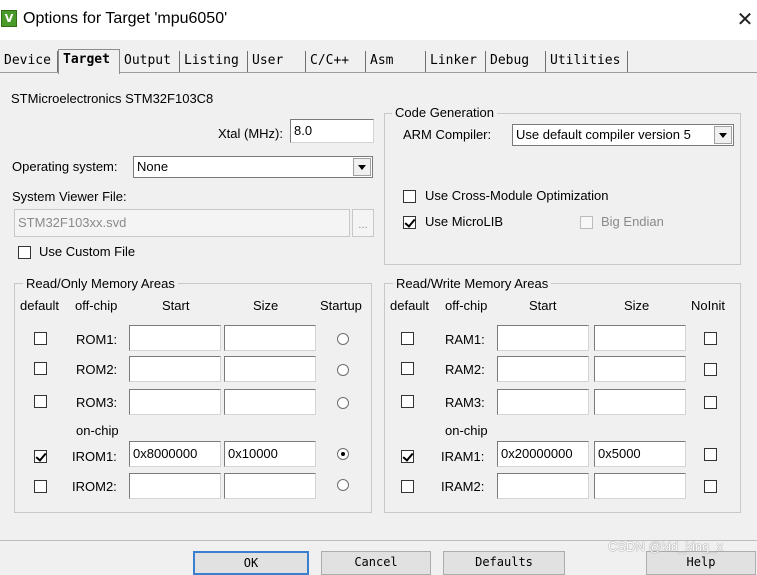  What do you see at coordinates (640, 454) in the screenshot?
I see `iram1-size-input: 0x5000` at bounding box center [640, 454].